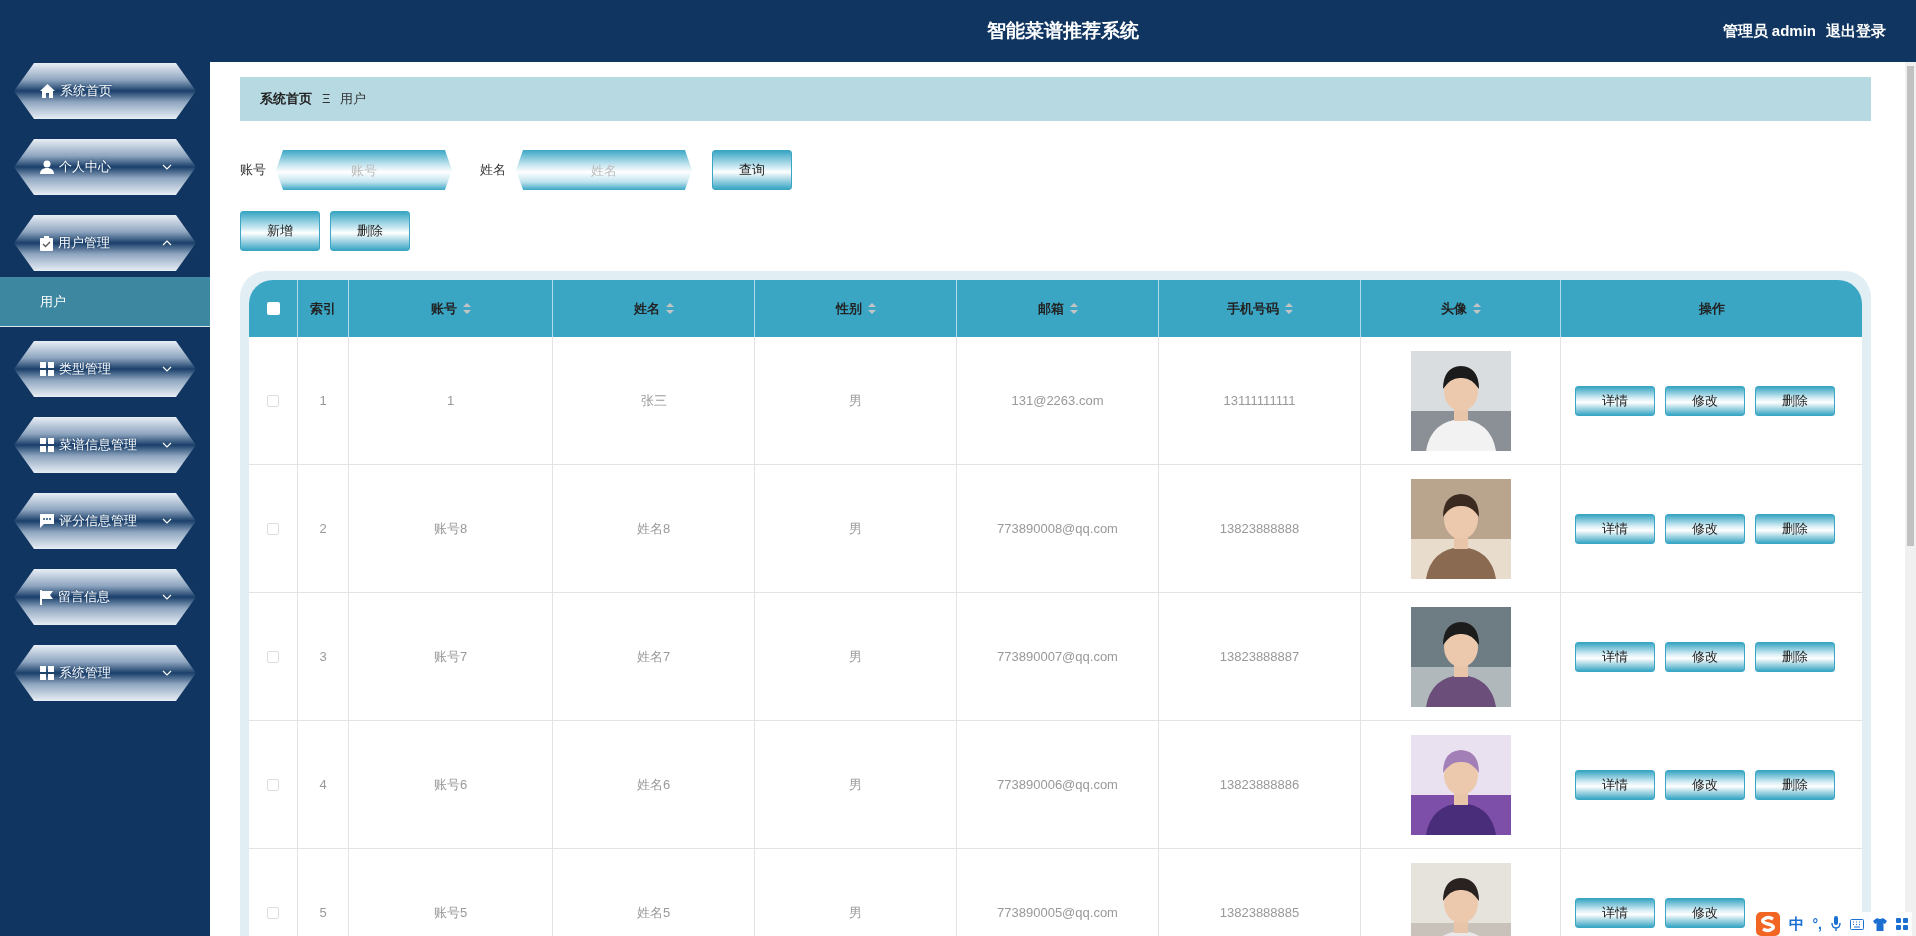 The image size is (1916, 936). Describe the element at coordinates (370, 231) in the screenshot. I see `toolbar-button: 删除` at that location.